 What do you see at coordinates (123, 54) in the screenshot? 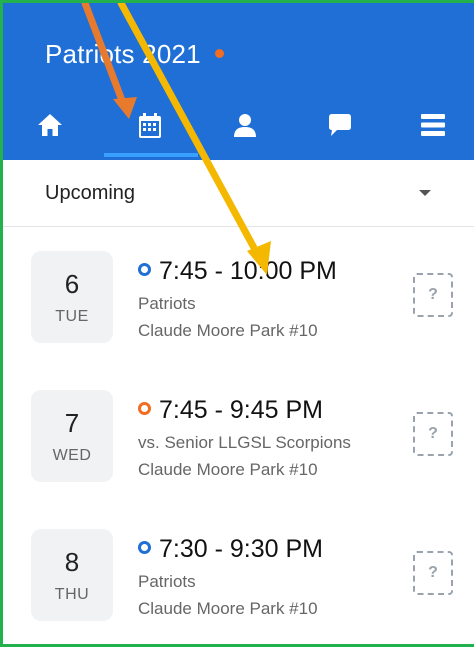
I see `team-title: Patriots 2021` at bounding box center [123, 54].